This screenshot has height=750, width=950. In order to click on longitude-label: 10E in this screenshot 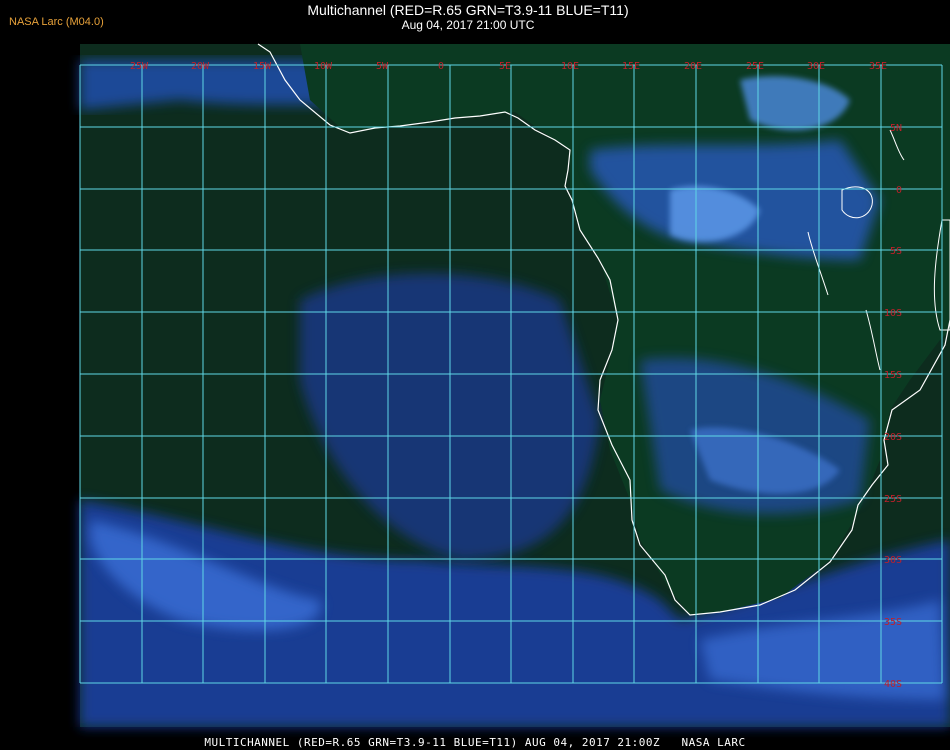, I will do `click(570, 66)`.